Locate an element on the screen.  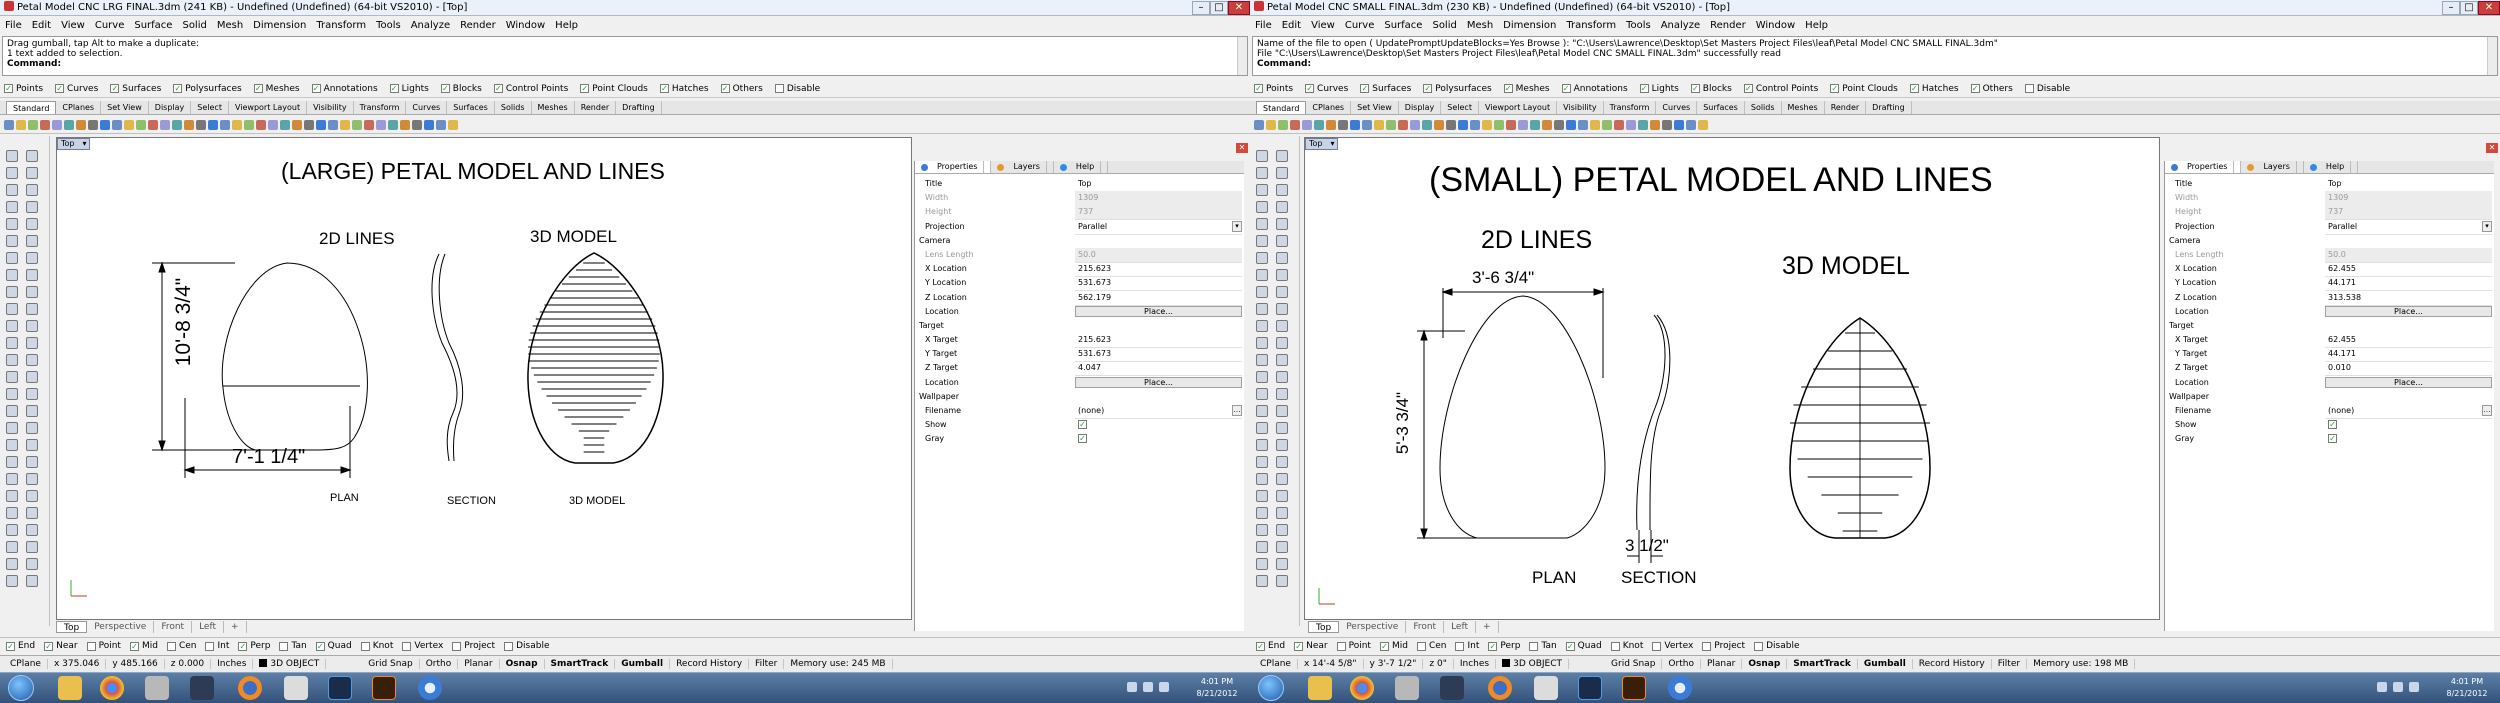
status-ortho: Ortho is located at coordinates (439, 664).